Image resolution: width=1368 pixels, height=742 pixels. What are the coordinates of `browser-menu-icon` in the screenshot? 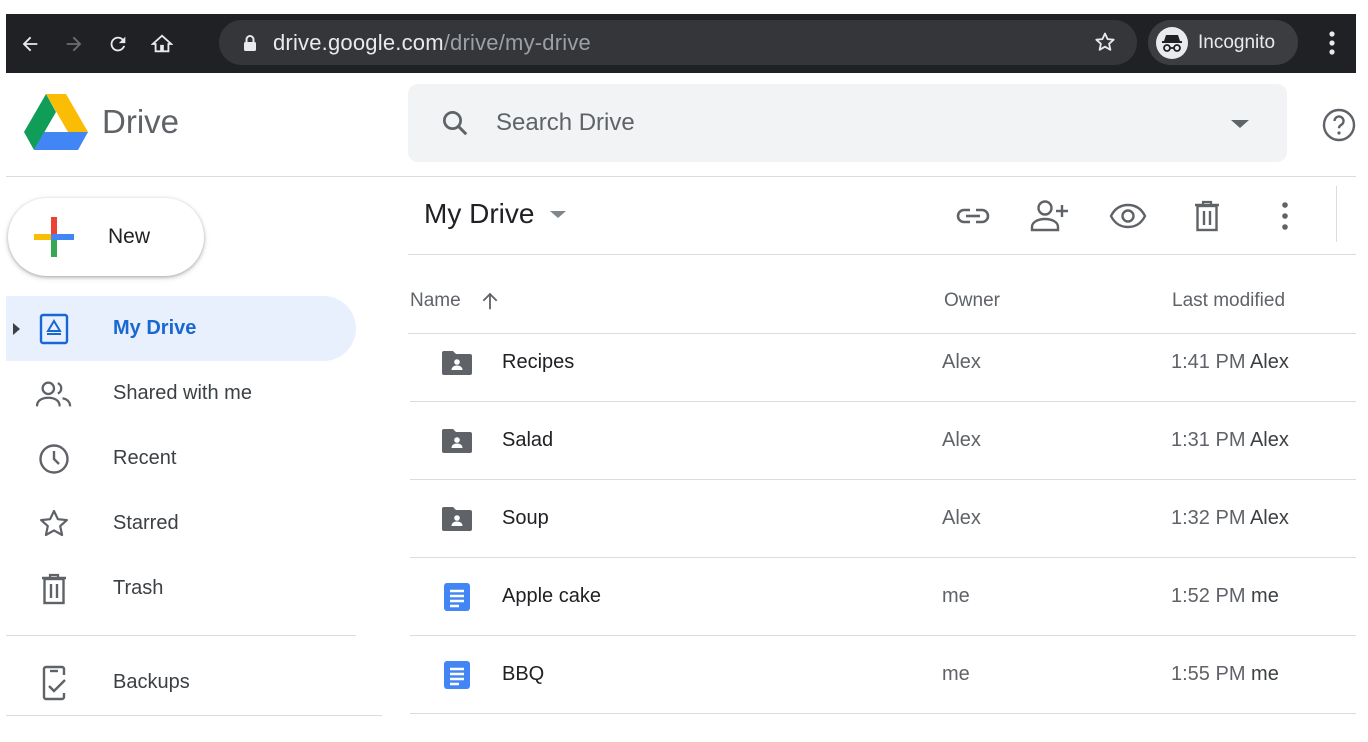 It's located at (1332, 45).